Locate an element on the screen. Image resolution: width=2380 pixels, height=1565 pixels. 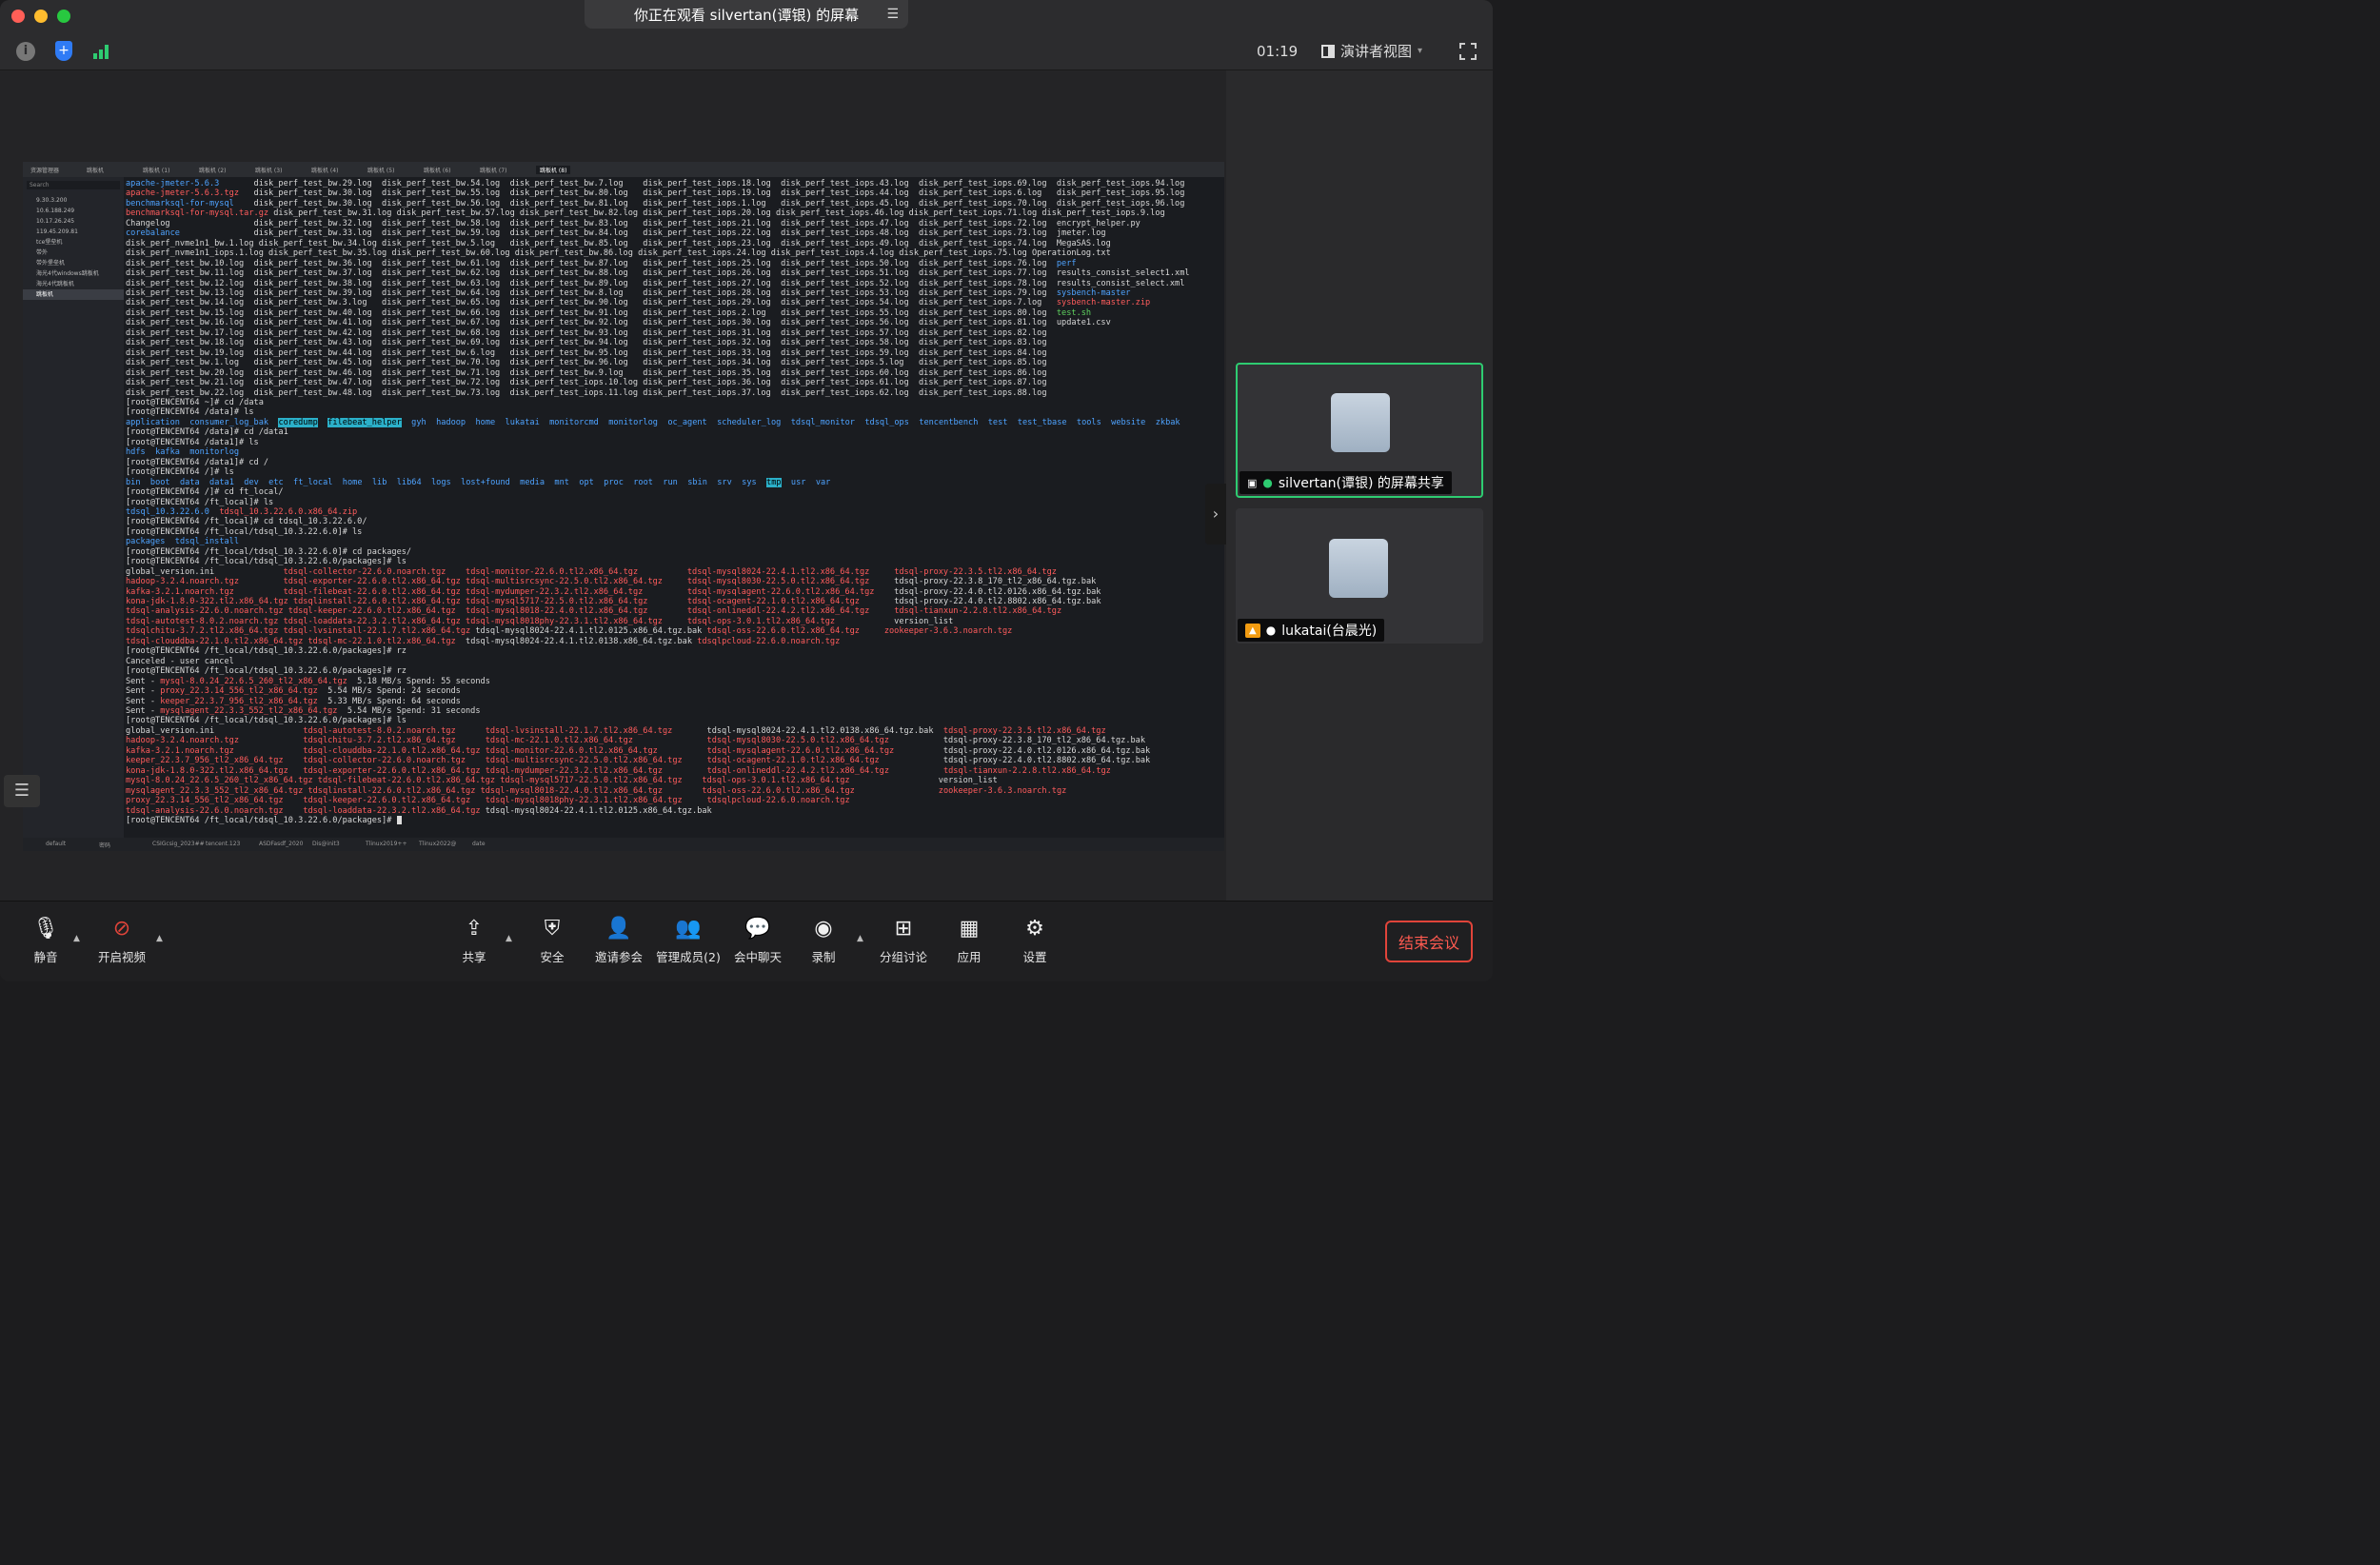
sidebar-search: Search is located at coordinates (73, 185).